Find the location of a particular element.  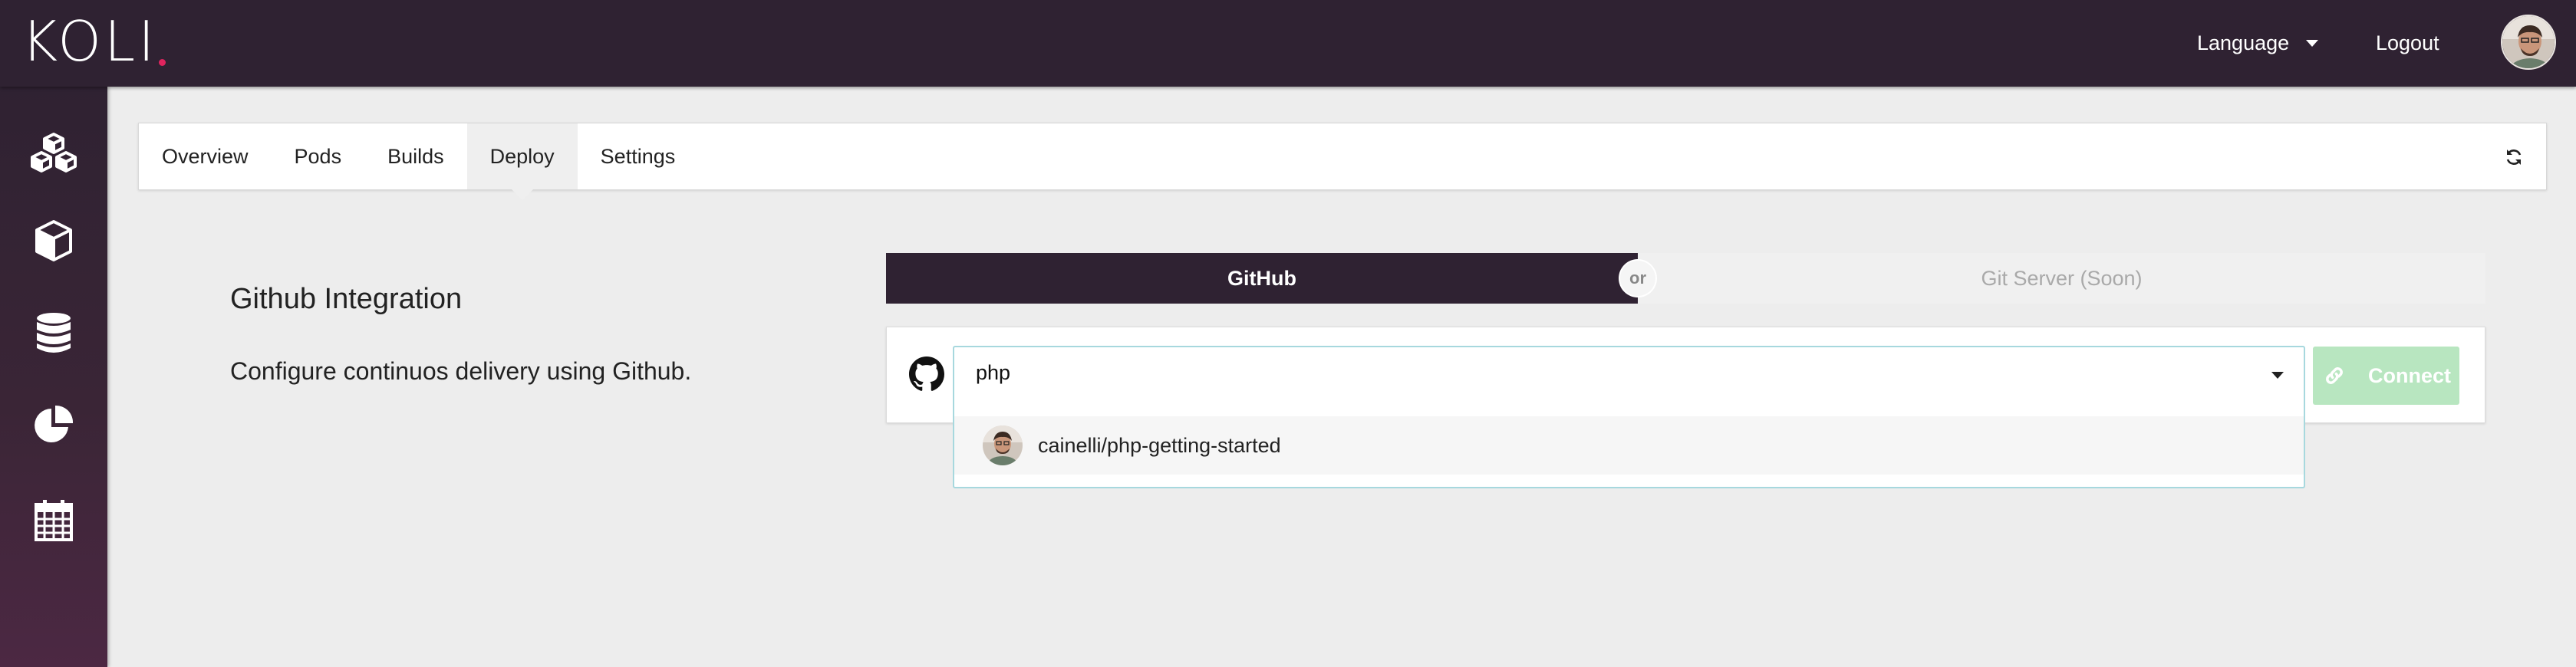

connect-button: Connect is located at coordinates (2386, 376).